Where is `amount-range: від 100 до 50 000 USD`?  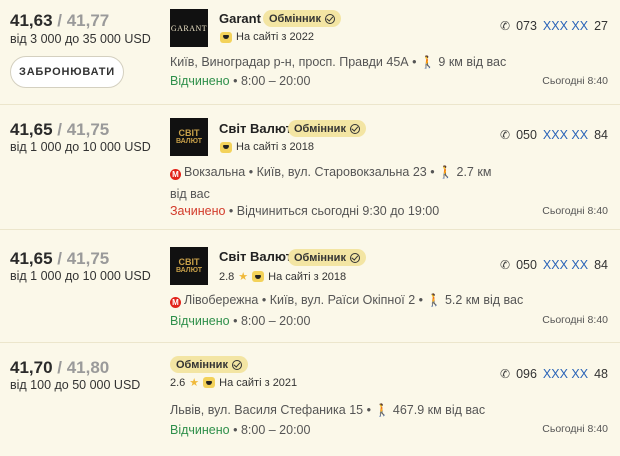 amount-range: від 100 до 50 000 USD is located at coordinates (75, 385).